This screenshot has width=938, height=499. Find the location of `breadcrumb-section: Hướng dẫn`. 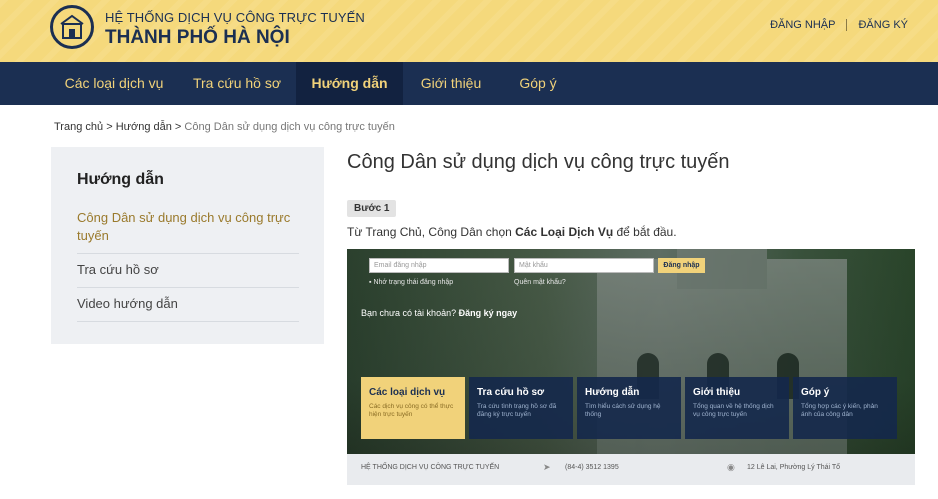

breadcrumb-section: Hướng dẫn is located at coordinates (144, 127).